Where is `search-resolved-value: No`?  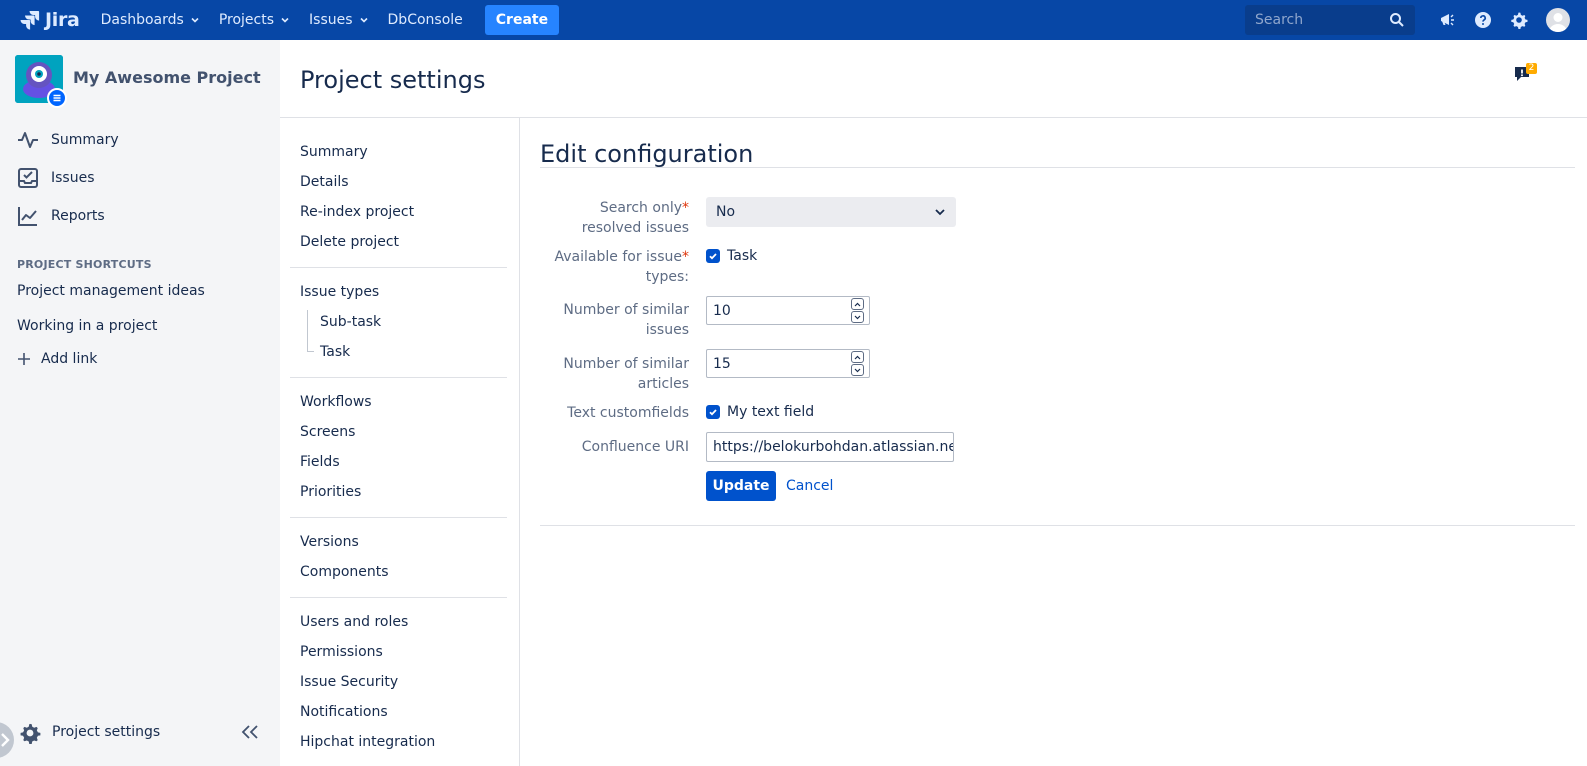
search-resolved-value: No is located at coordinates (726, 212).